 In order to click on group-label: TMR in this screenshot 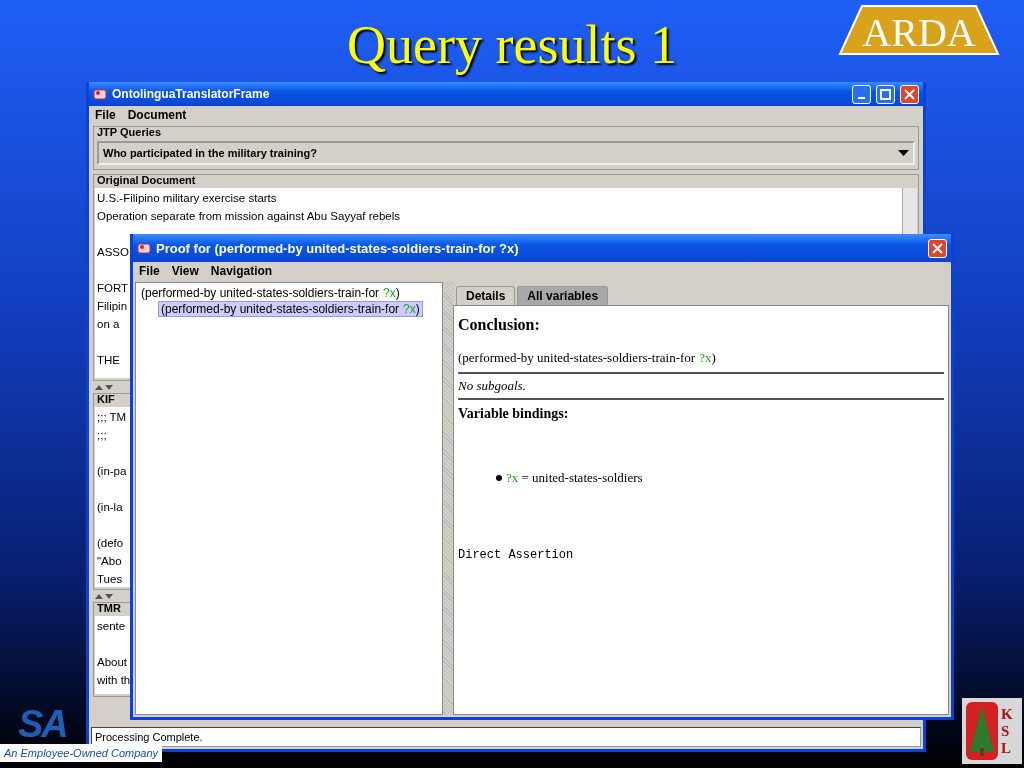, I will do `click(109, 608)`.